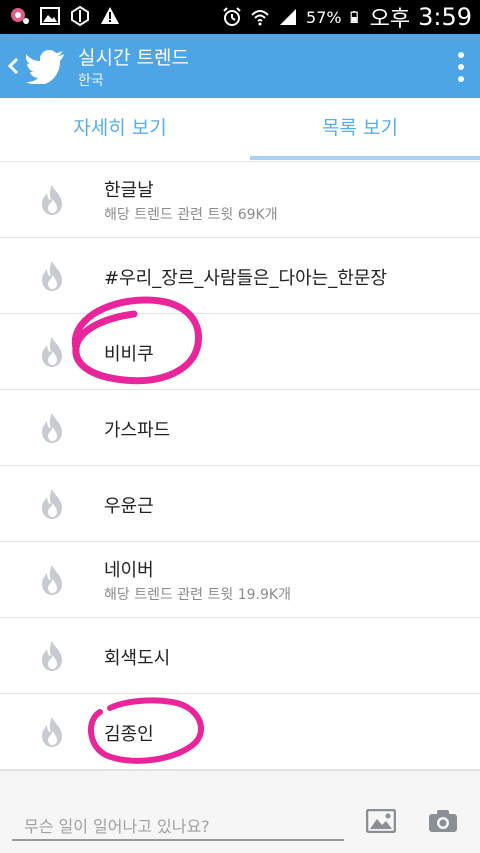 This screenshot has width=480, height=853. Describe the element at coordinates (20, 16) in the screenshot. I see `notification-badge-icon` at that location.